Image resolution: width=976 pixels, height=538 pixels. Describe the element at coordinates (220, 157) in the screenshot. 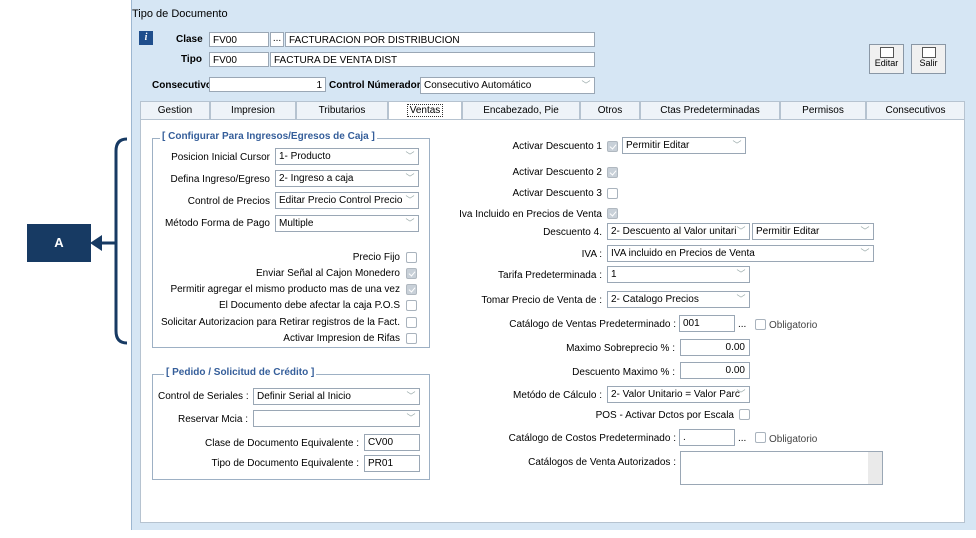

I see `posicion-label: Posicion Inicial Cursor` at that location.